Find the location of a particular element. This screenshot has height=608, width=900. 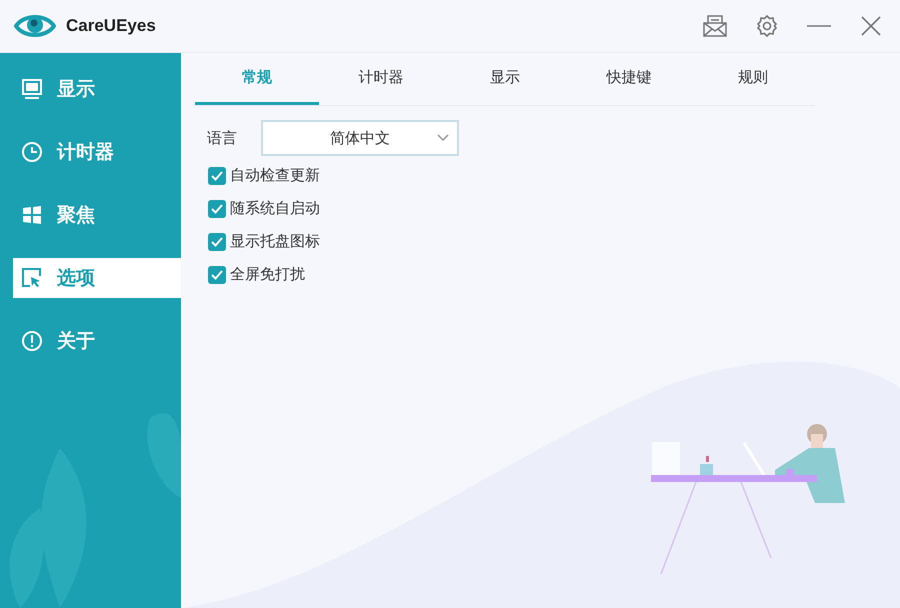

tab: 显示 is located at coordinates (505, 79).